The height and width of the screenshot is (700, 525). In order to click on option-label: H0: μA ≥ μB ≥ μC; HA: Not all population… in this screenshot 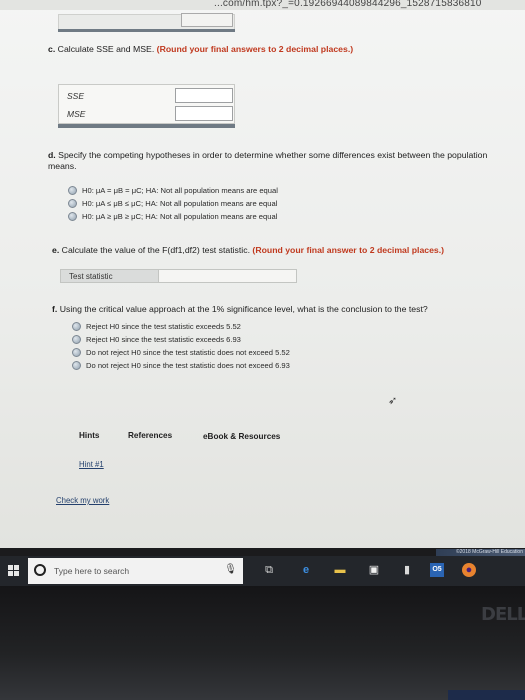, I will do `click(180, 216)`.